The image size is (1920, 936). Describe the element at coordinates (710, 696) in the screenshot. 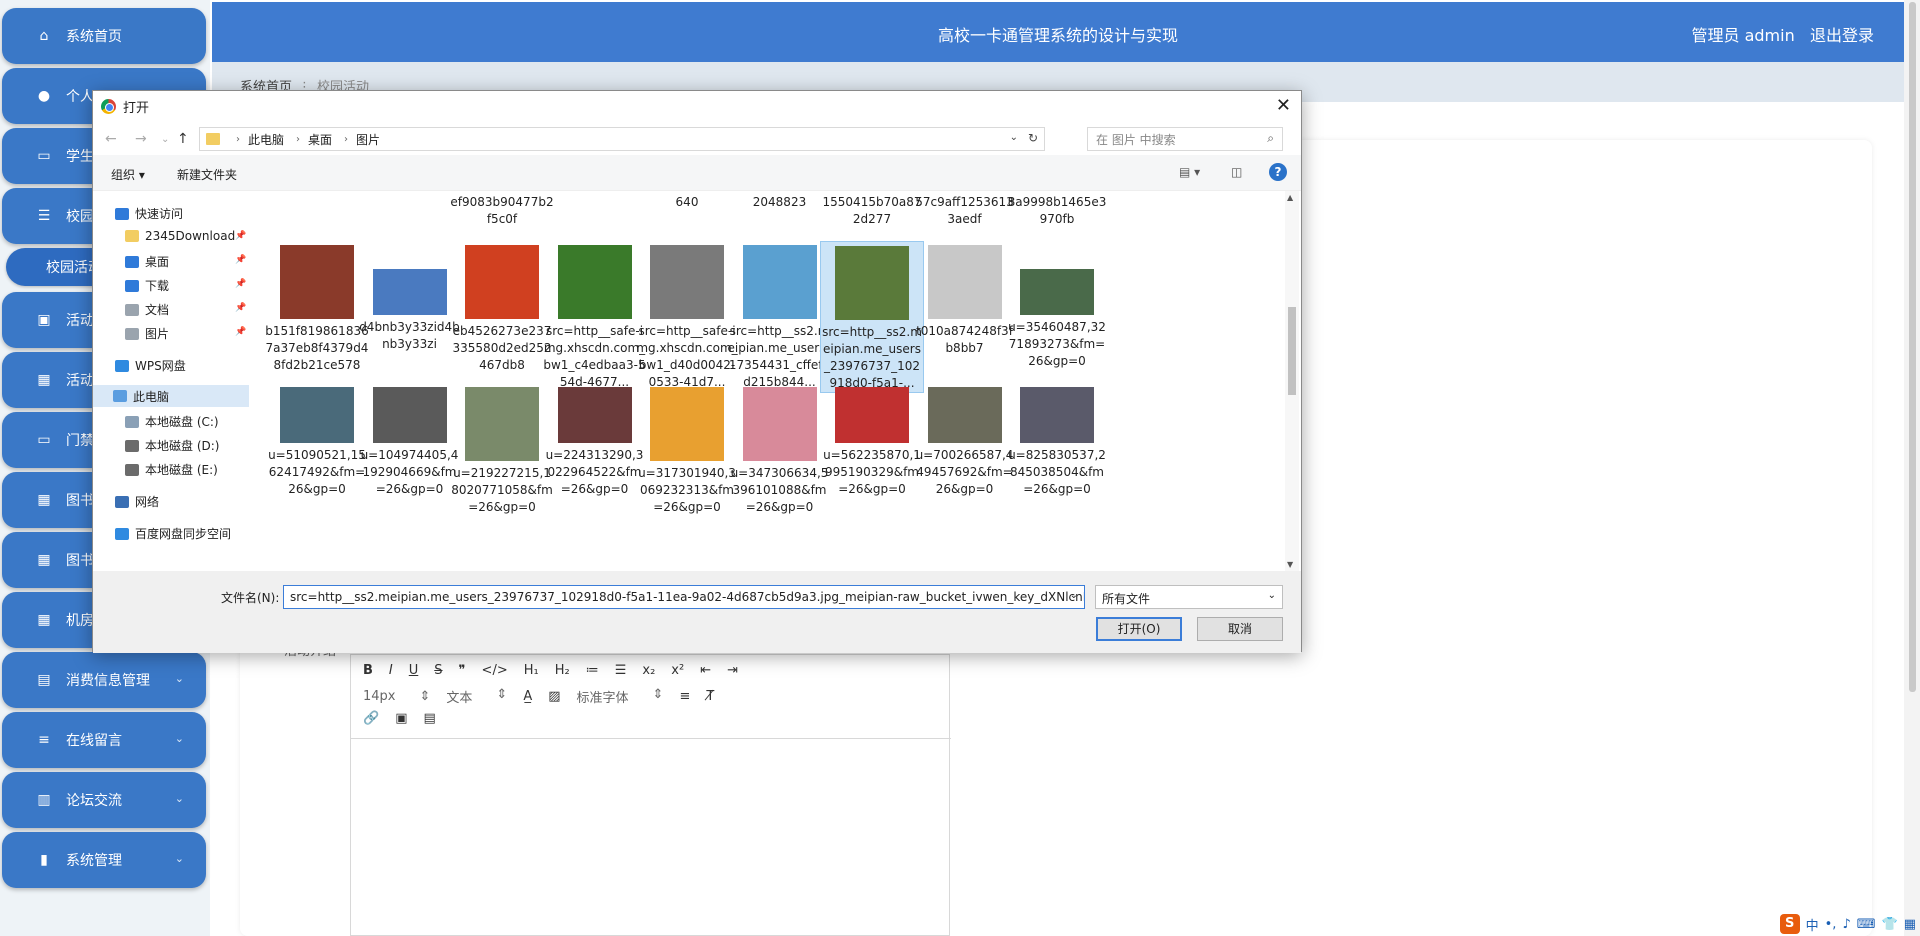

I see `clear-format-icon: T̸` at that location.